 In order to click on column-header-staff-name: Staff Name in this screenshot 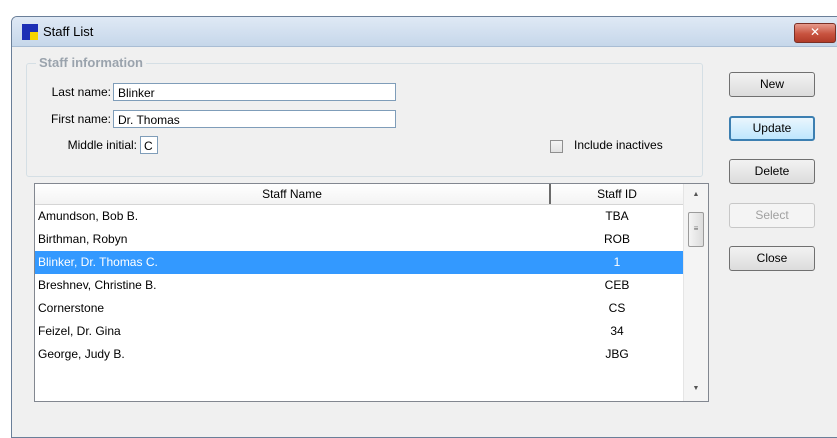, I will do `click(293, 194)`.